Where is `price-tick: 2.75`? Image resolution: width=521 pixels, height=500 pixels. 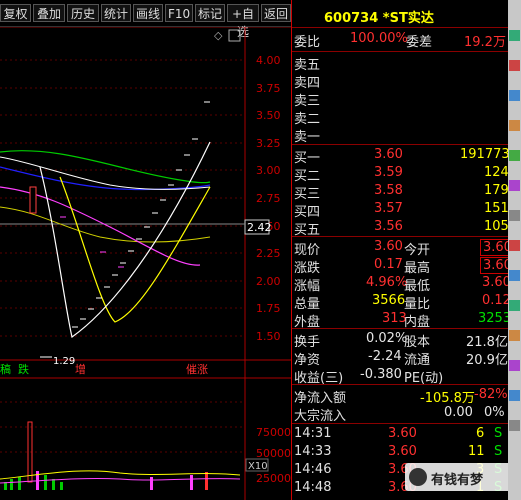 price-tick: 2.75 is located at coordinates (268, 198).